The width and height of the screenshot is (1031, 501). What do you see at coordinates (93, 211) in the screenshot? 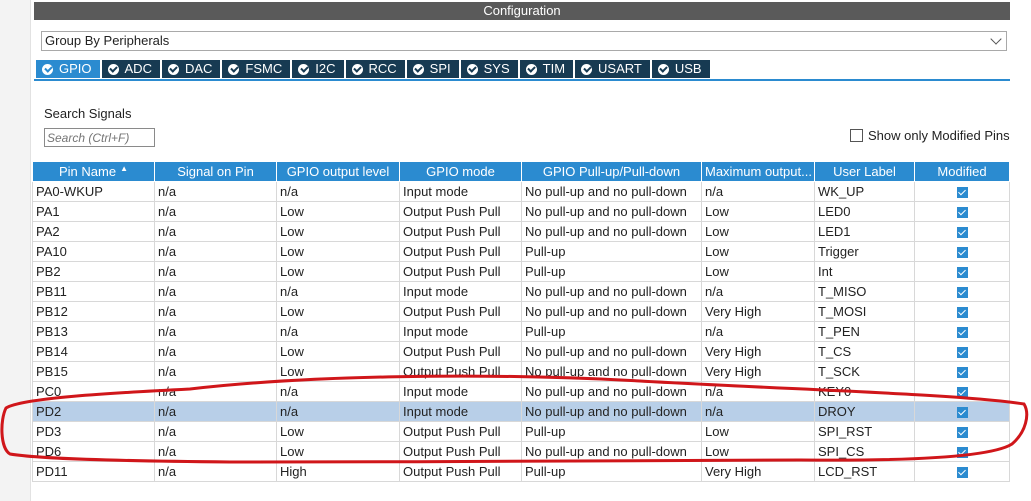
I see `table-cell: PA1` at bounding box center [93, 211].